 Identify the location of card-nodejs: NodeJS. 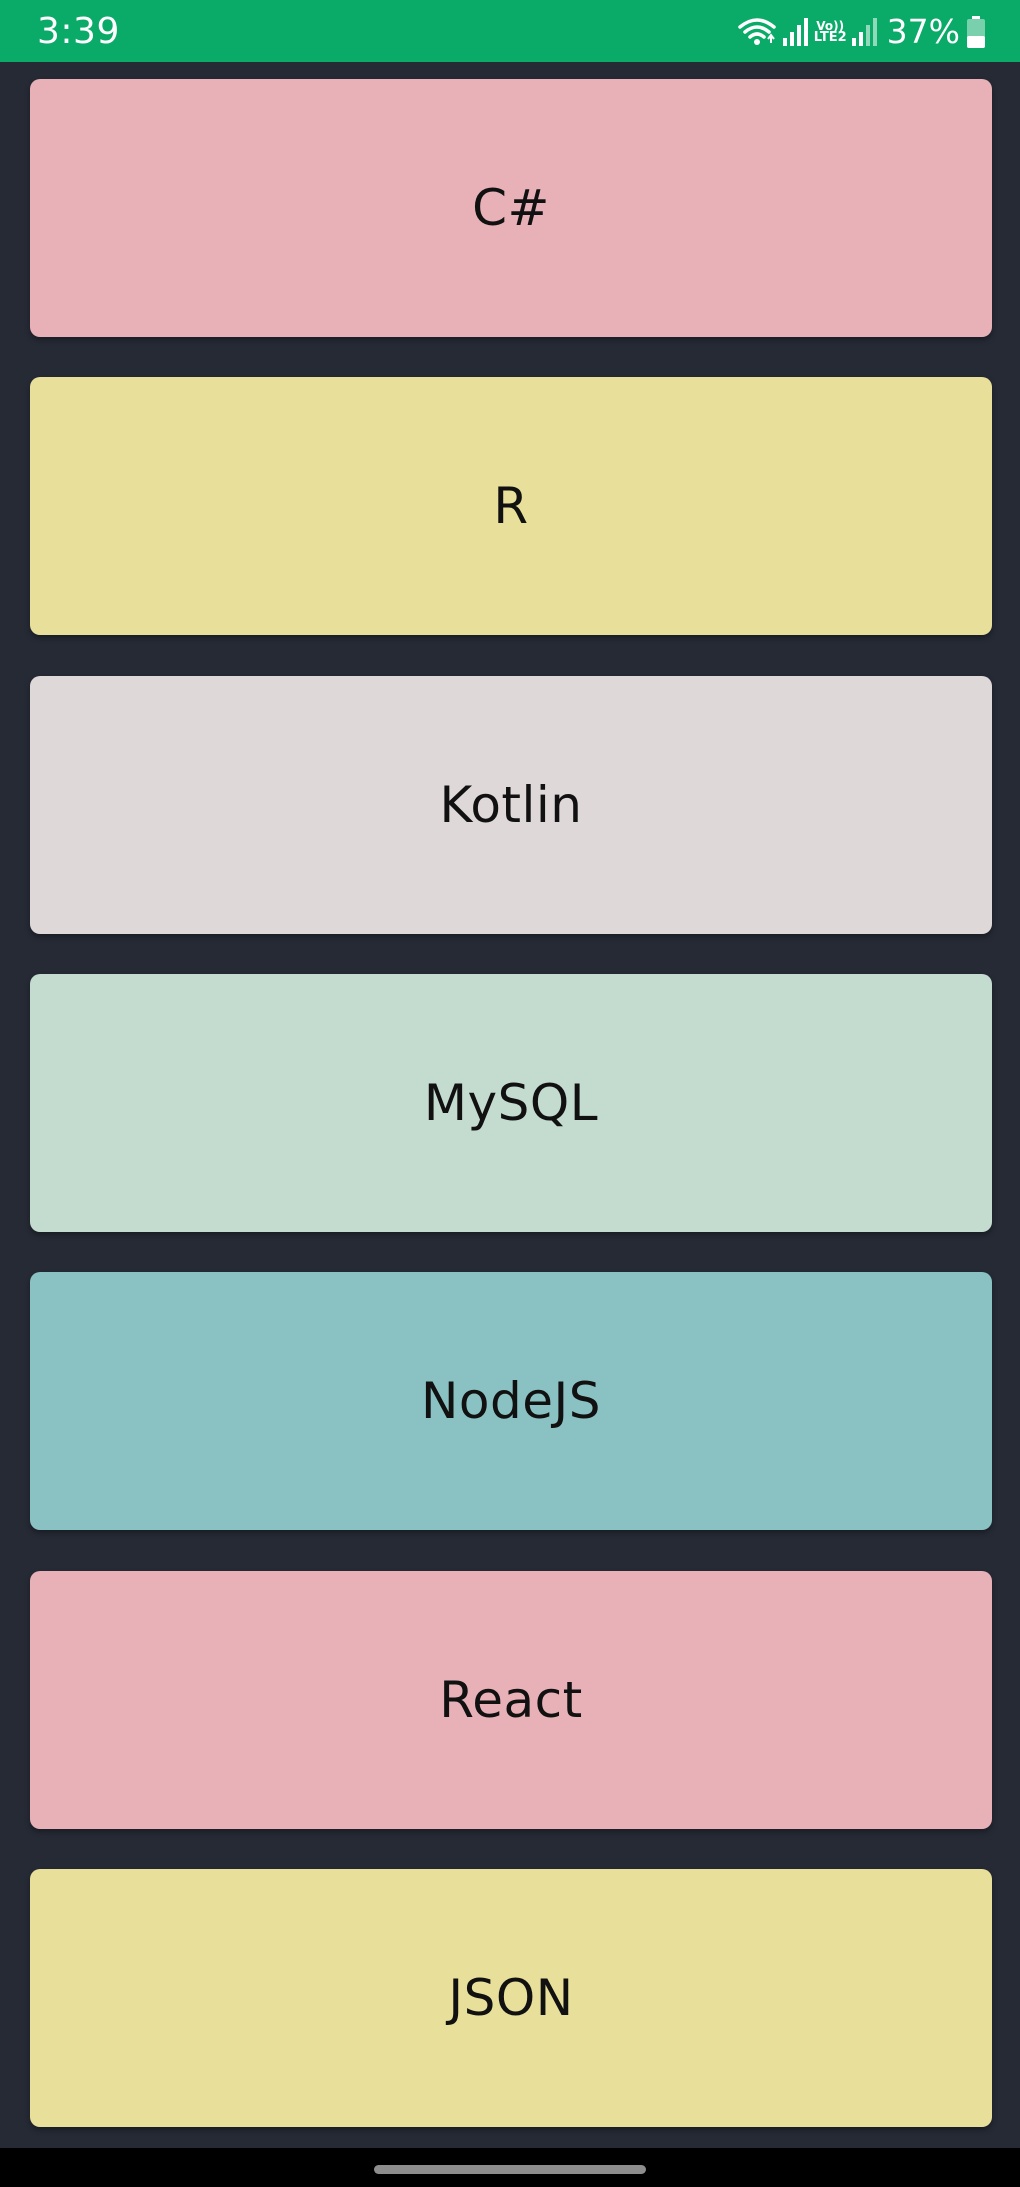
(511, 1401).